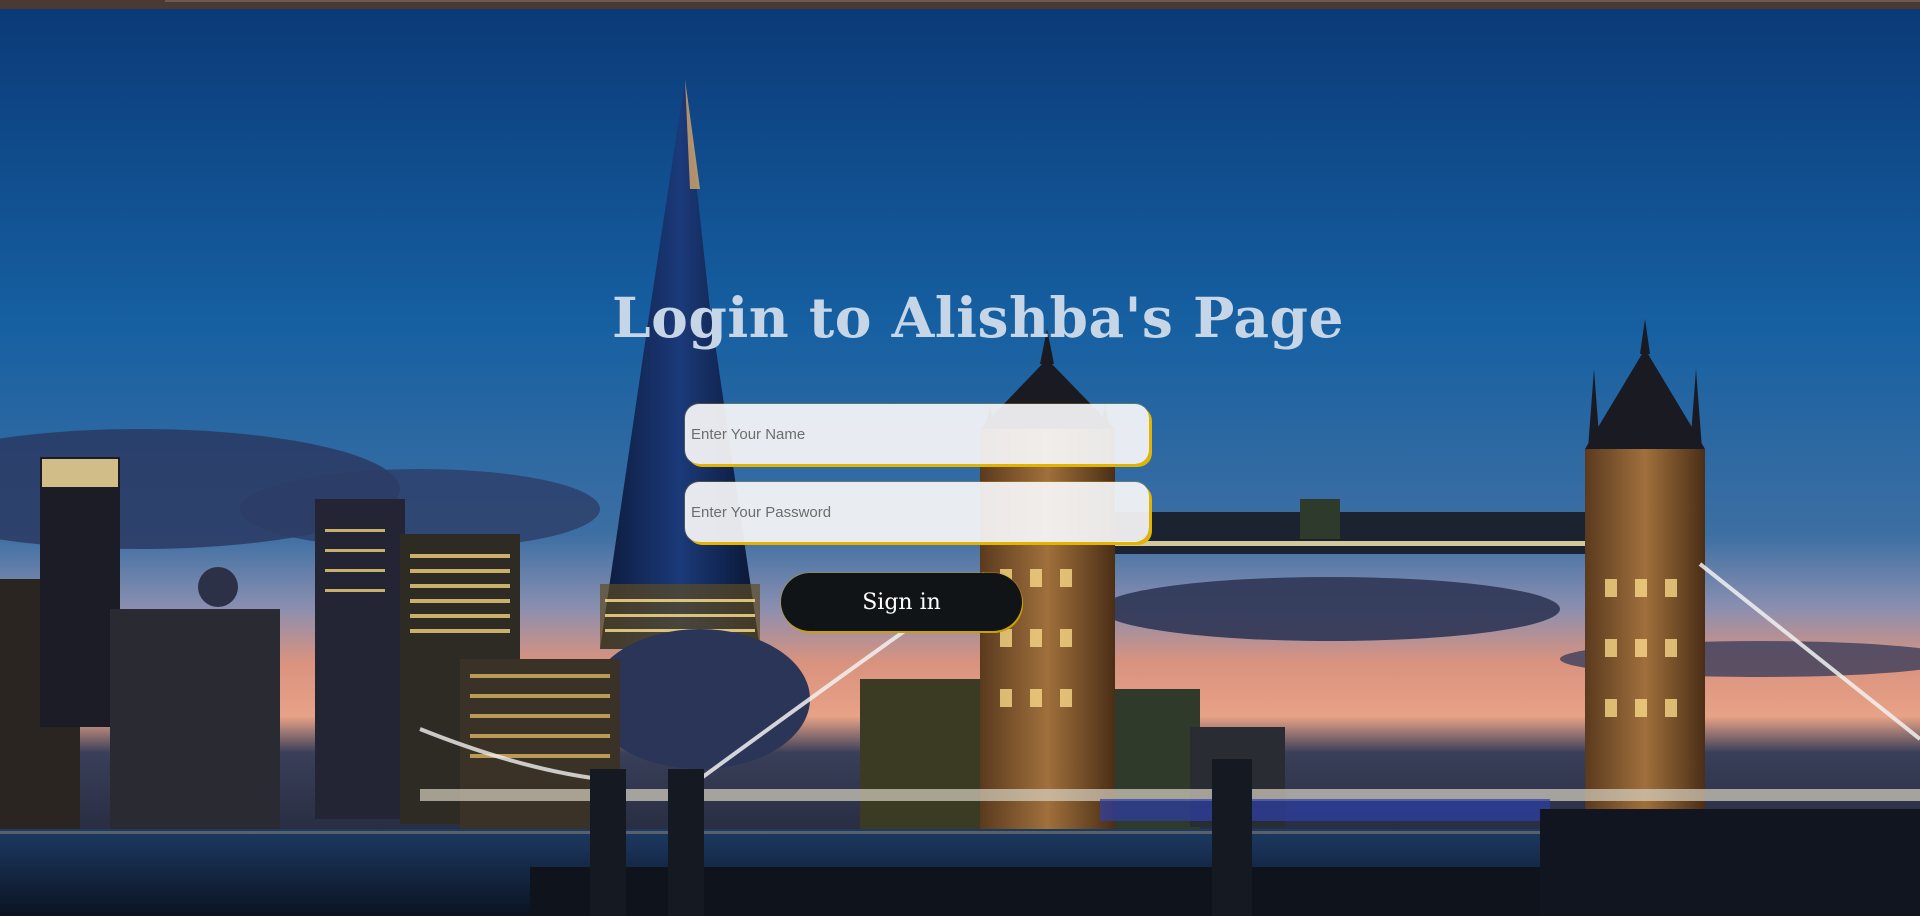 Image resolution: width=1920 pixels, height=916 pixels. What do you see at coordinates (917, 434) in the screenshot?
I see `name-input` at bounding box center [917, 434].